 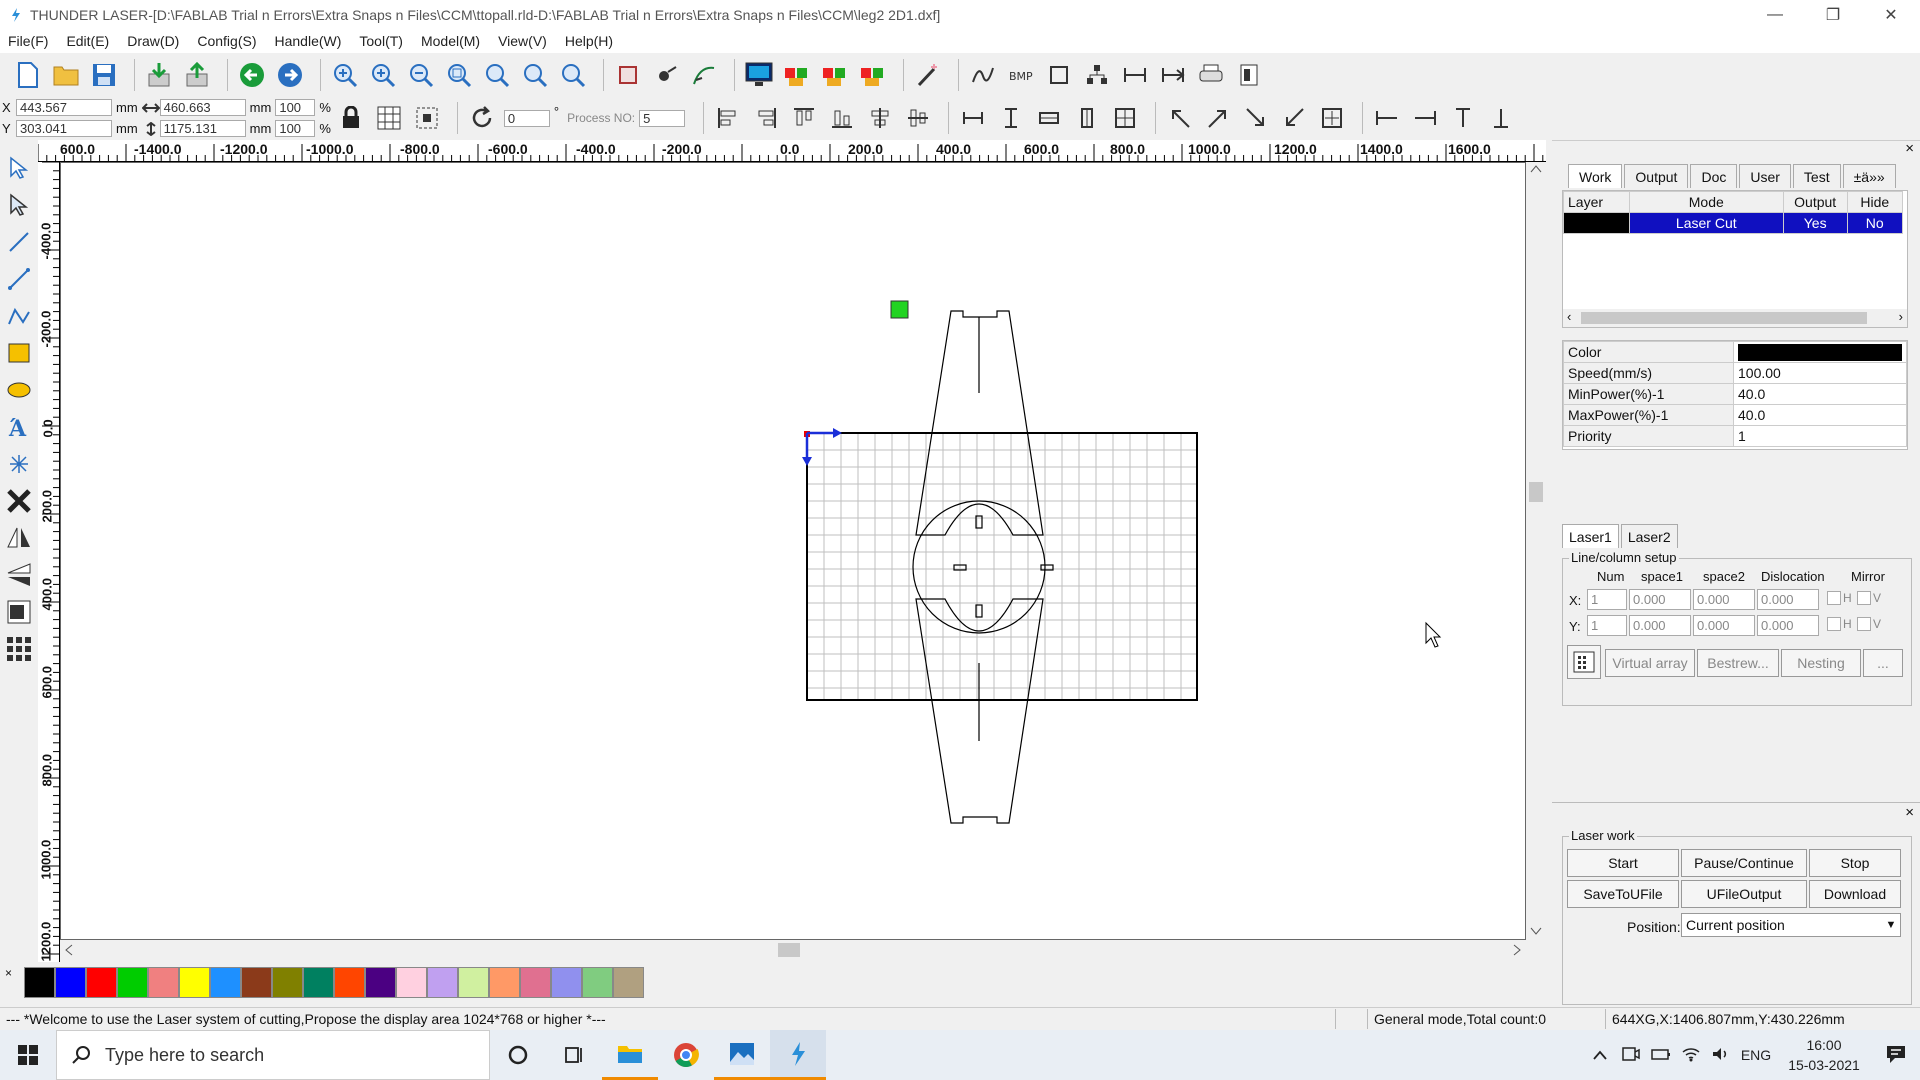 I want to click on align-right-button, so click(x=766, y=118).